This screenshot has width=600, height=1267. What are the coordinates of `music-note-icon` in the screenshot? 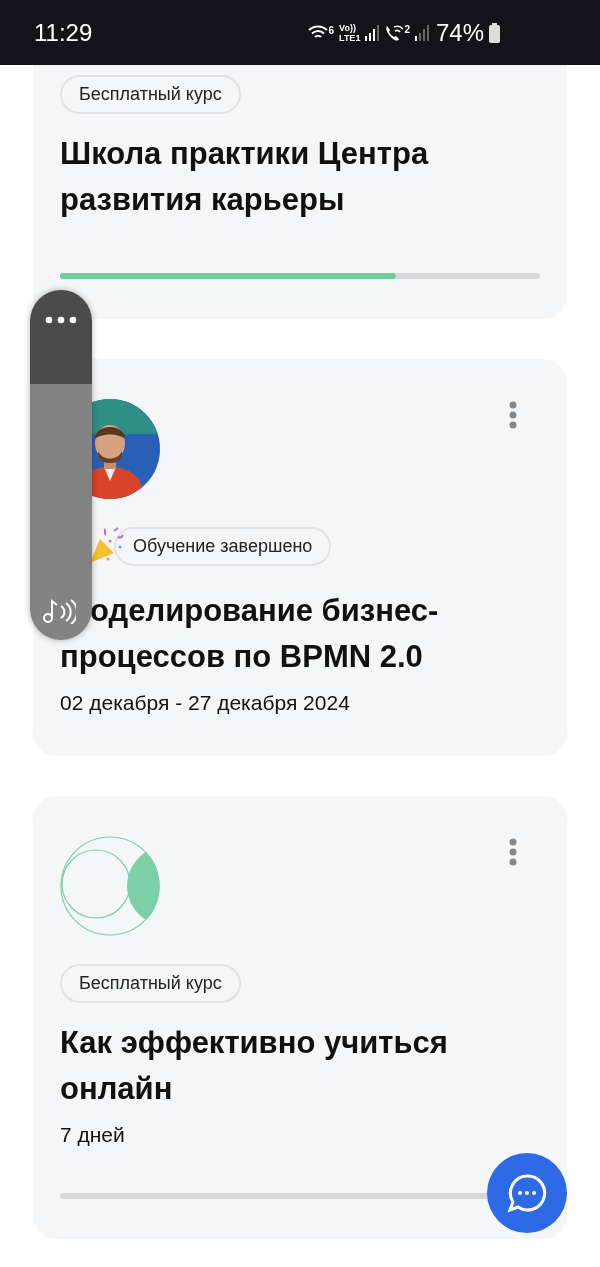 It's located at (59, 611).